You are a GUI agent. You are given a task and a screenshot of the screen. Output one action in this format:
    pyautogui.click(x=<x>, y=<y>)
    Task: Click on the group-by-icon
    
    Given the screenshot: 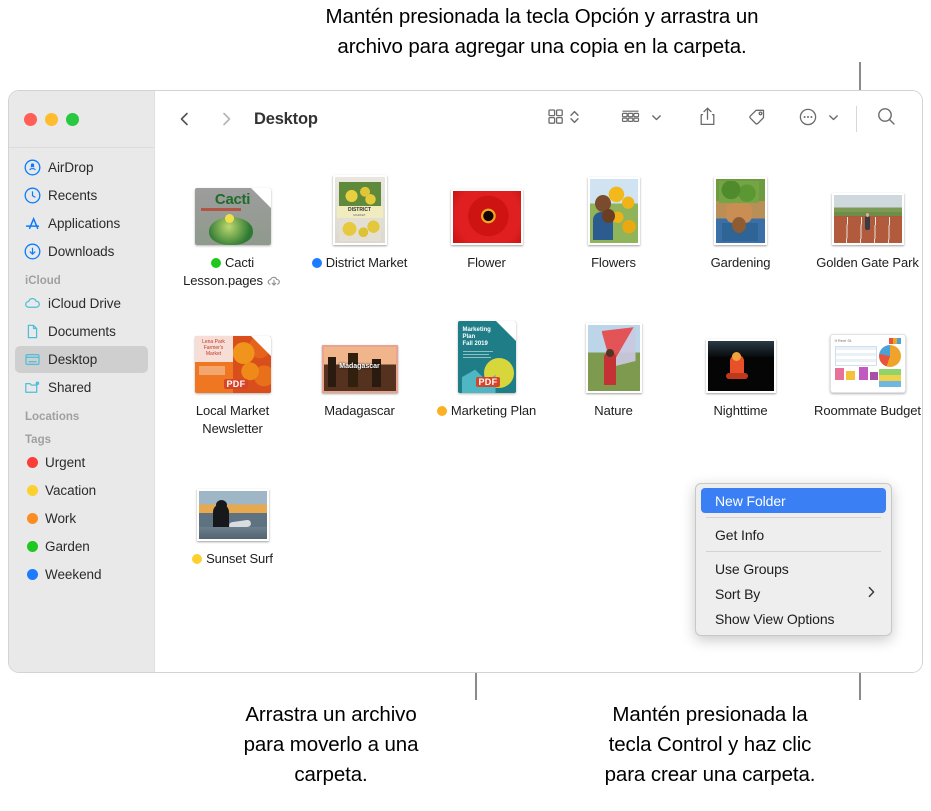 What is the action you would take?
    pyautogui.click(x=630, y=119)
    